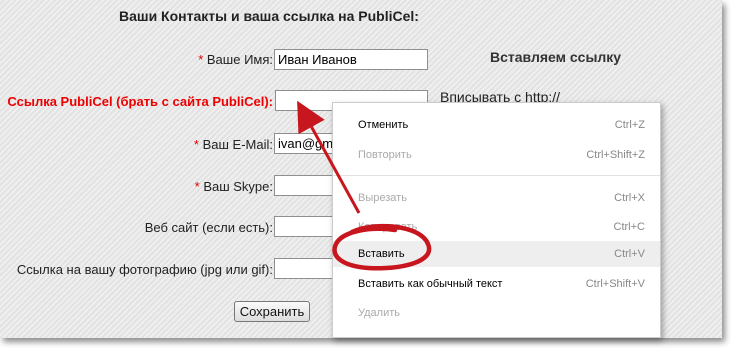 The image size is (734, 348). What do you see at coordinates (379, 313) in the screenshot?
I see `menu-item-label: Удалить` at bounding box center [379, 313].